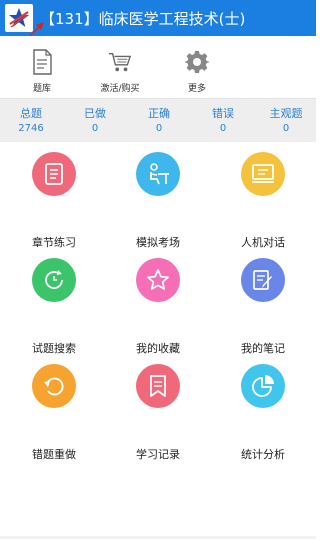 Image resolution: width=320 pixels, height=539 pixels. Describe the element at coordinates (223, 121) in the screenshot. I see `stat-wrong: 错误 0` at that location.